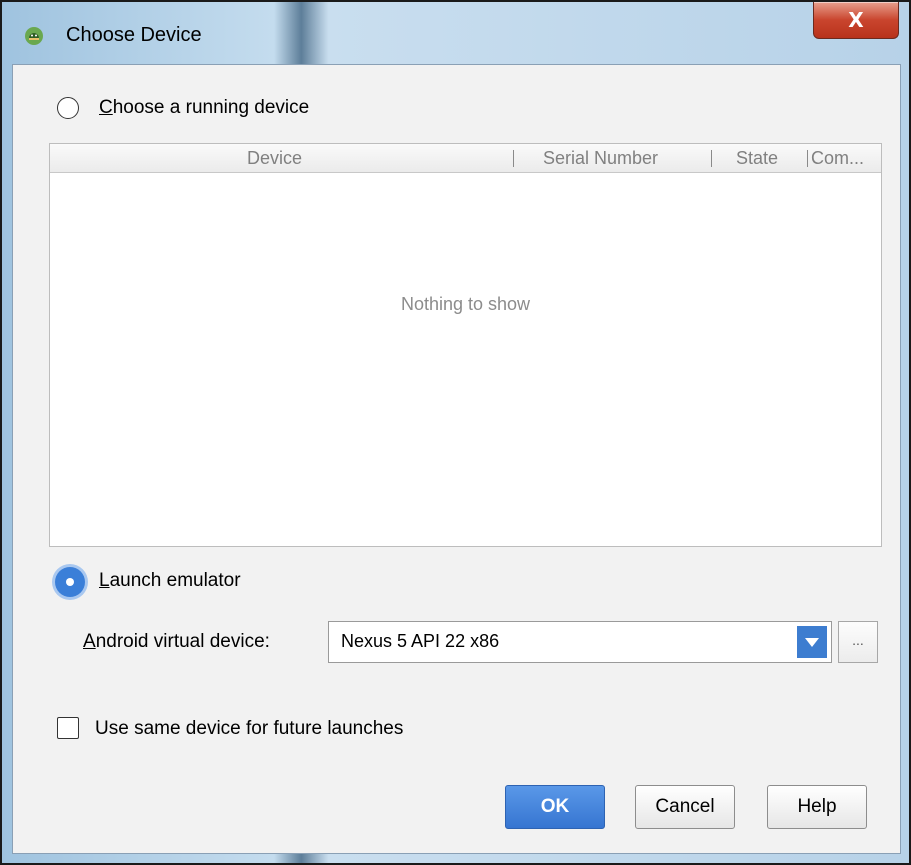 The height and width of the screenshot is (865, 911). I want to click on empty-table-message: Nothing to show, so click(465, 304).